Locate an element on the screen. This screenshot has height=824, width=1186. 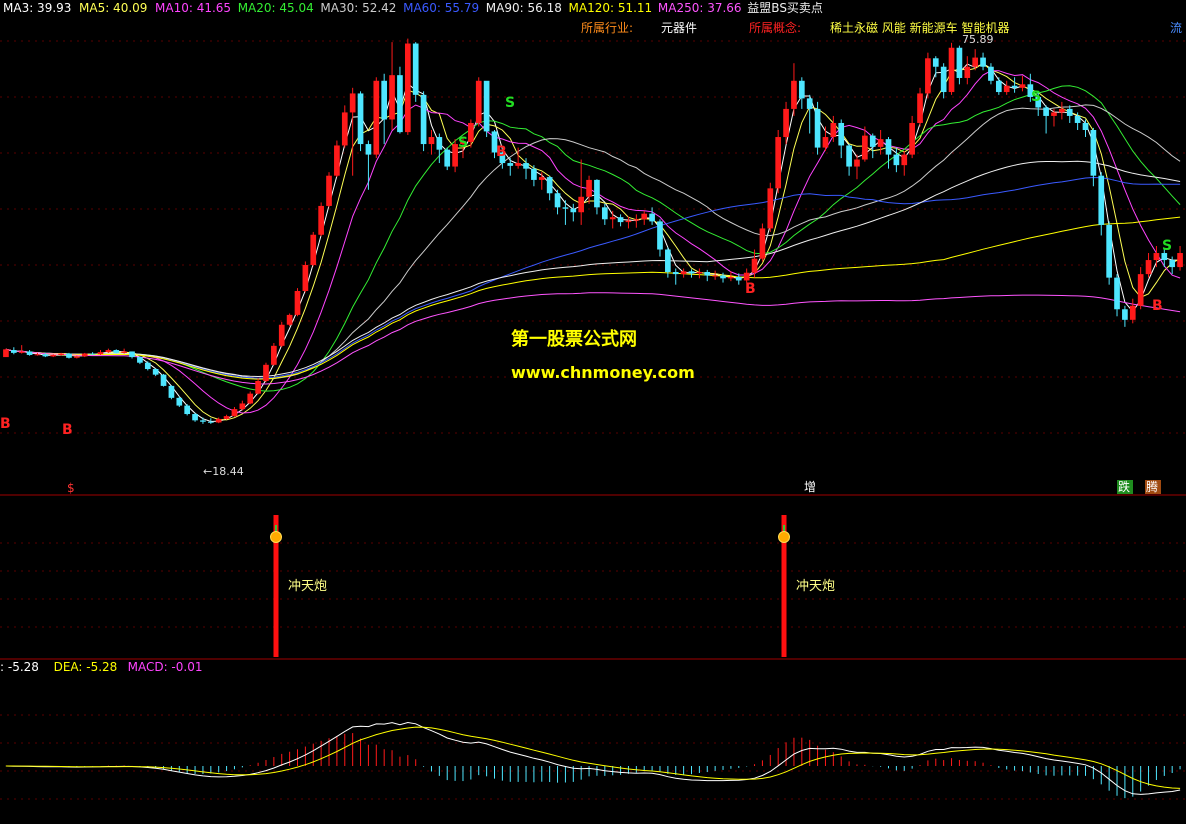
macd-legend: : -5.28 DEA: -5.28 MACD: -0.01 is located at coordinates (101, 667).